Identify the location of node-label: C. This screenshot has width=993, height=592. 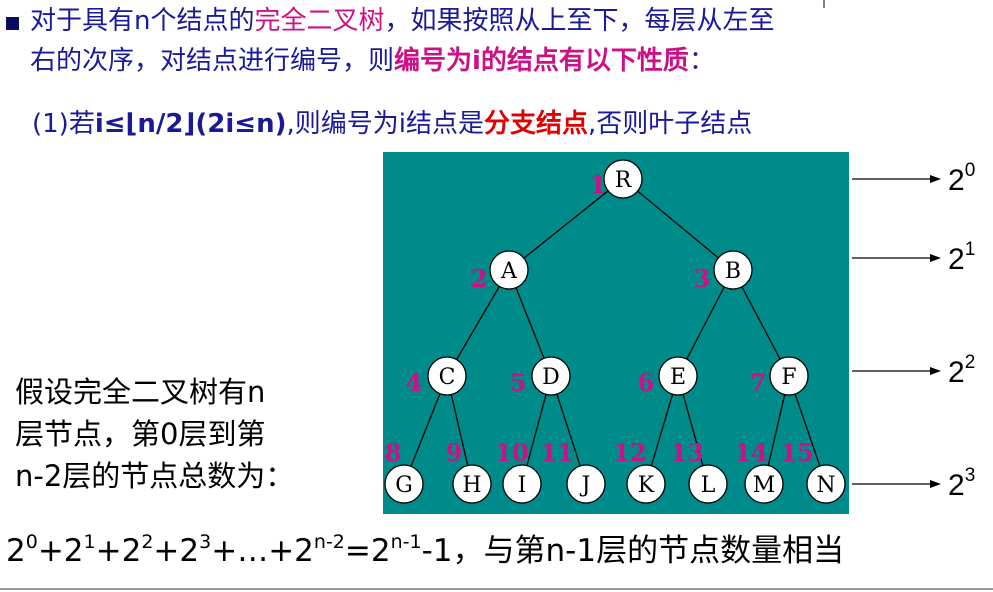
(447, 377).